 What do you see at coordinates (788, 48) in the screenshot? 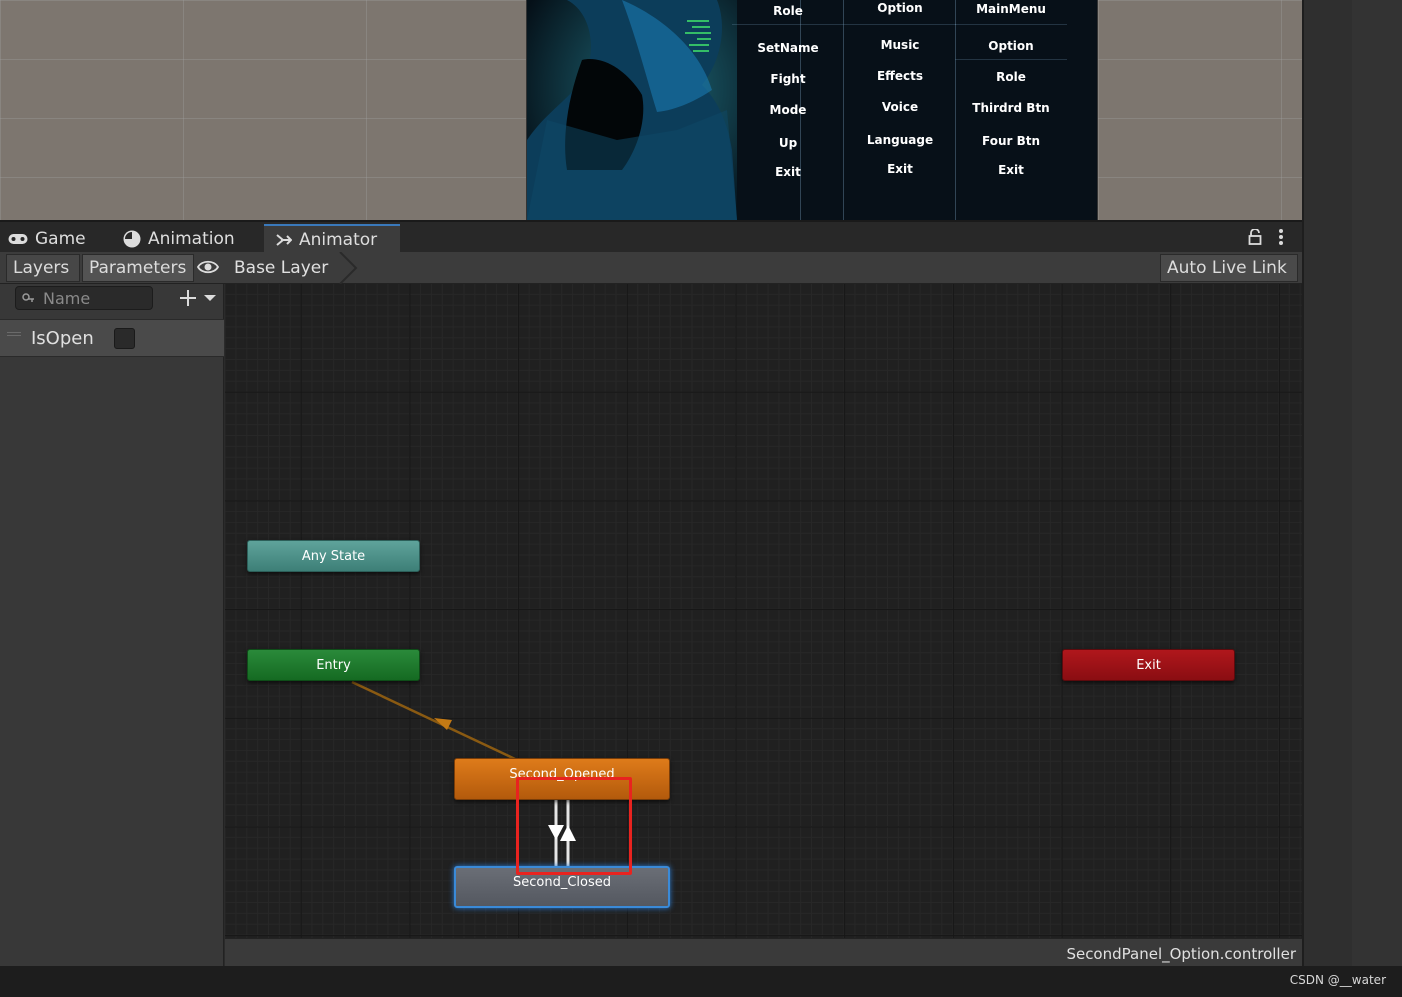
I see `menu-item-setname: SetName` at bounding box center [788, 48].